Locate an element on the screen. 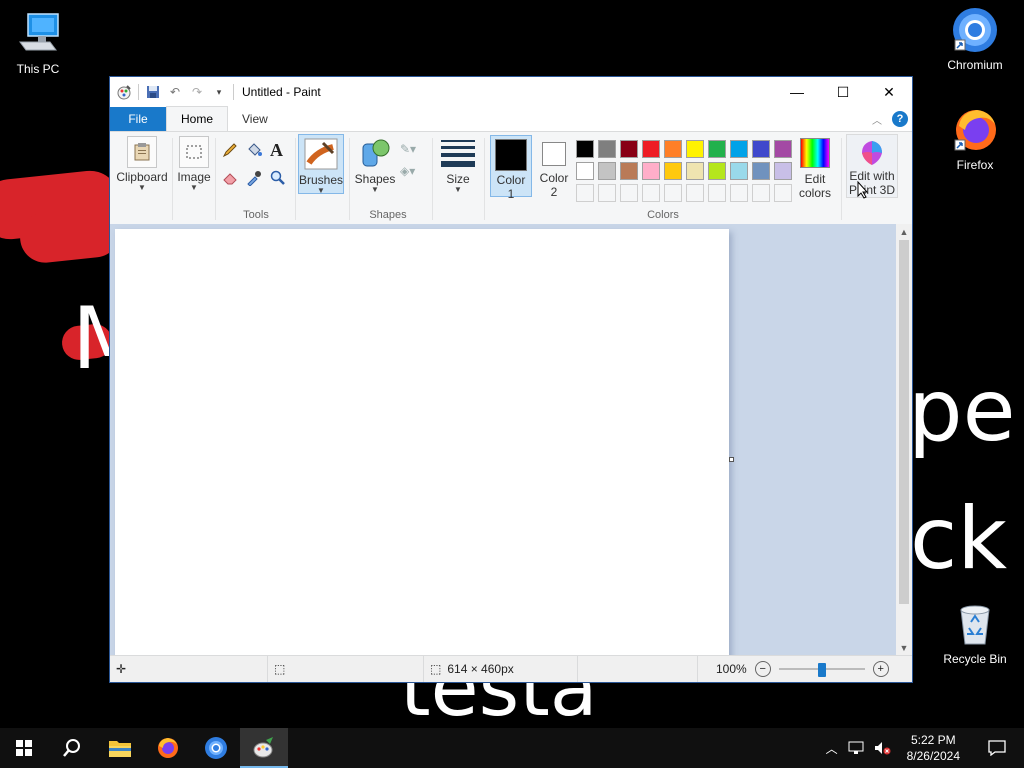 The width and height of the screenshot is (1024, 768). paint3d-label-2: Paint 3D is located at coordinates (872, 190).